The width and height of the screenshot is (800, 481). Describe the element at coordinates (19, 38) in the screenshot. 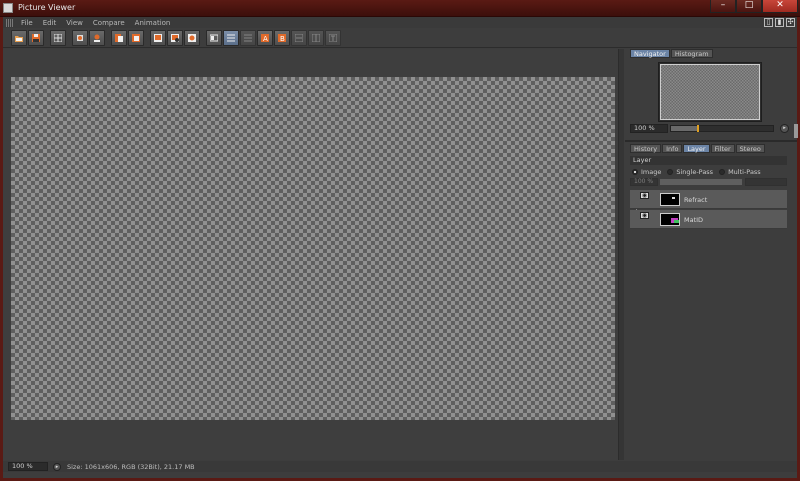

I see `open-file-icon` at that location.